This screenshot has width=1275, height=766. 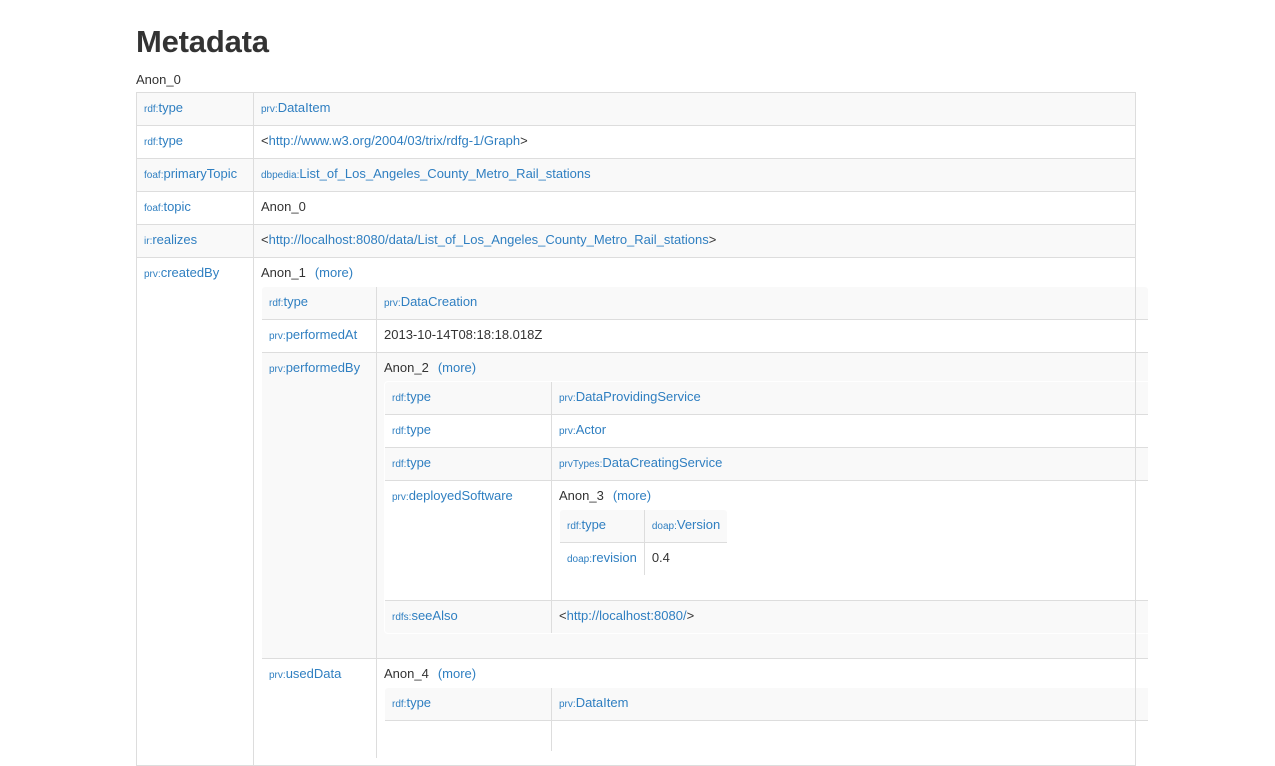 What do you see at coordinates (175, 239) in the screenshot?
I see `qname-local: realizes` at bounding box center [175, 239].